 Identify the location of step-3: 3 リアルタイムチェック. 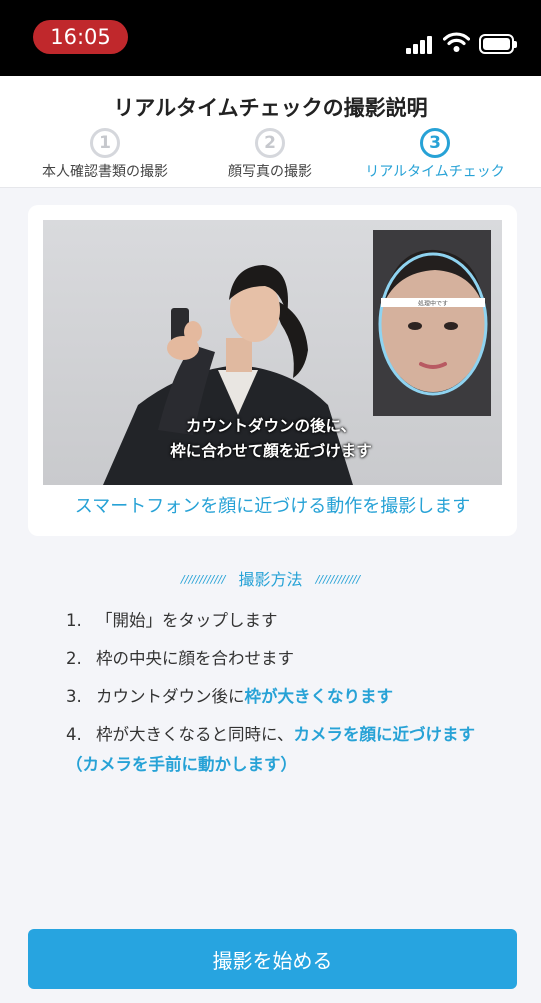
(435, 154).